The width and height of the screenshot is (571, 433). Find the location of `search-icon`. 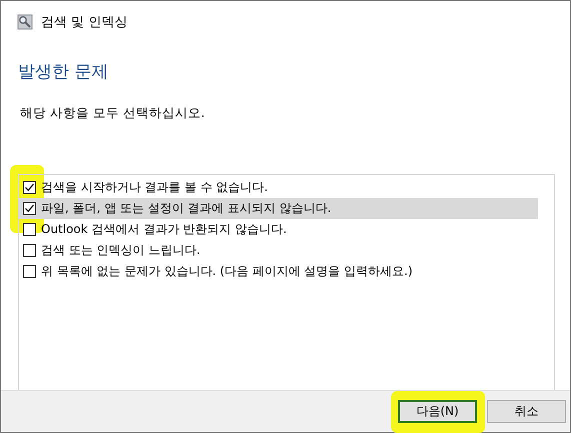

search-icon is located at coordinates (25, 22).